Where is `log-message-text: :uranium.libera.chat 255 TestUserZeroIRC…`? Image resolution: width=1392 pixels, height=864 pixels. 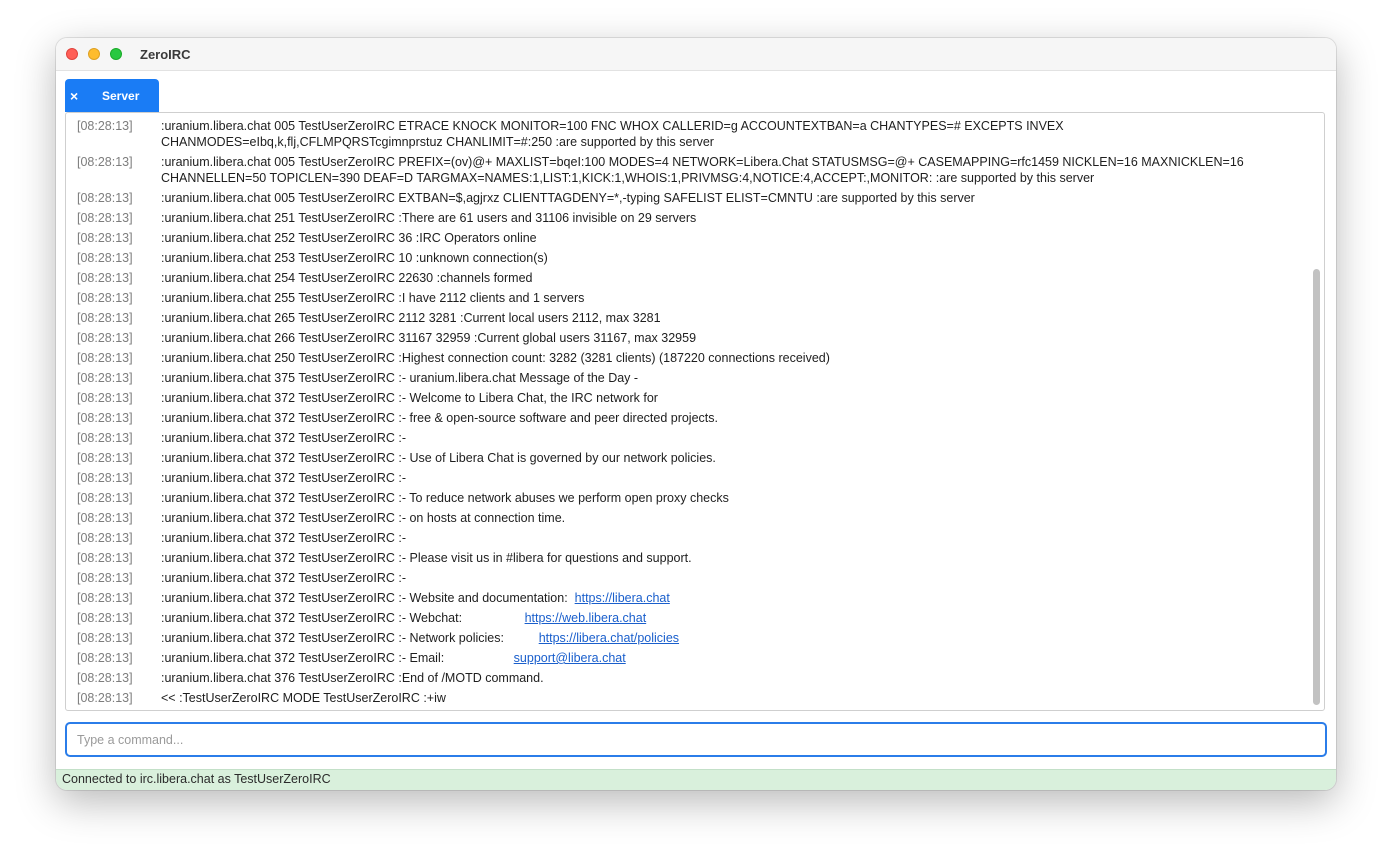 log-message-text: :uranium.libera.chat 255 TestUserZeroIRC… is located at coordinates (373, 298).